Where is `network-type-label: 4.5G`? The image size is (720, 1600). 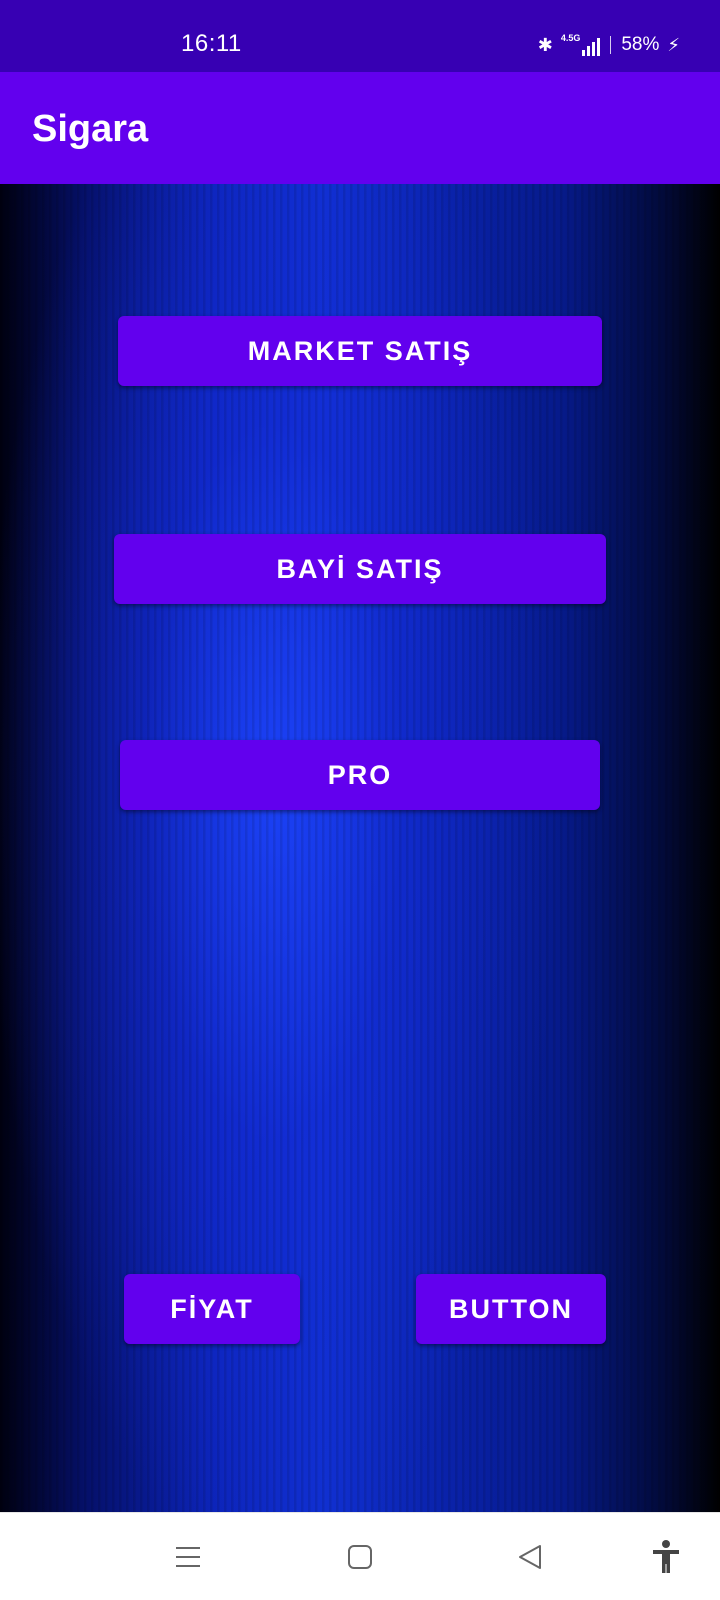 network-type-label: 4.5G is located at coordinates (570, 38).